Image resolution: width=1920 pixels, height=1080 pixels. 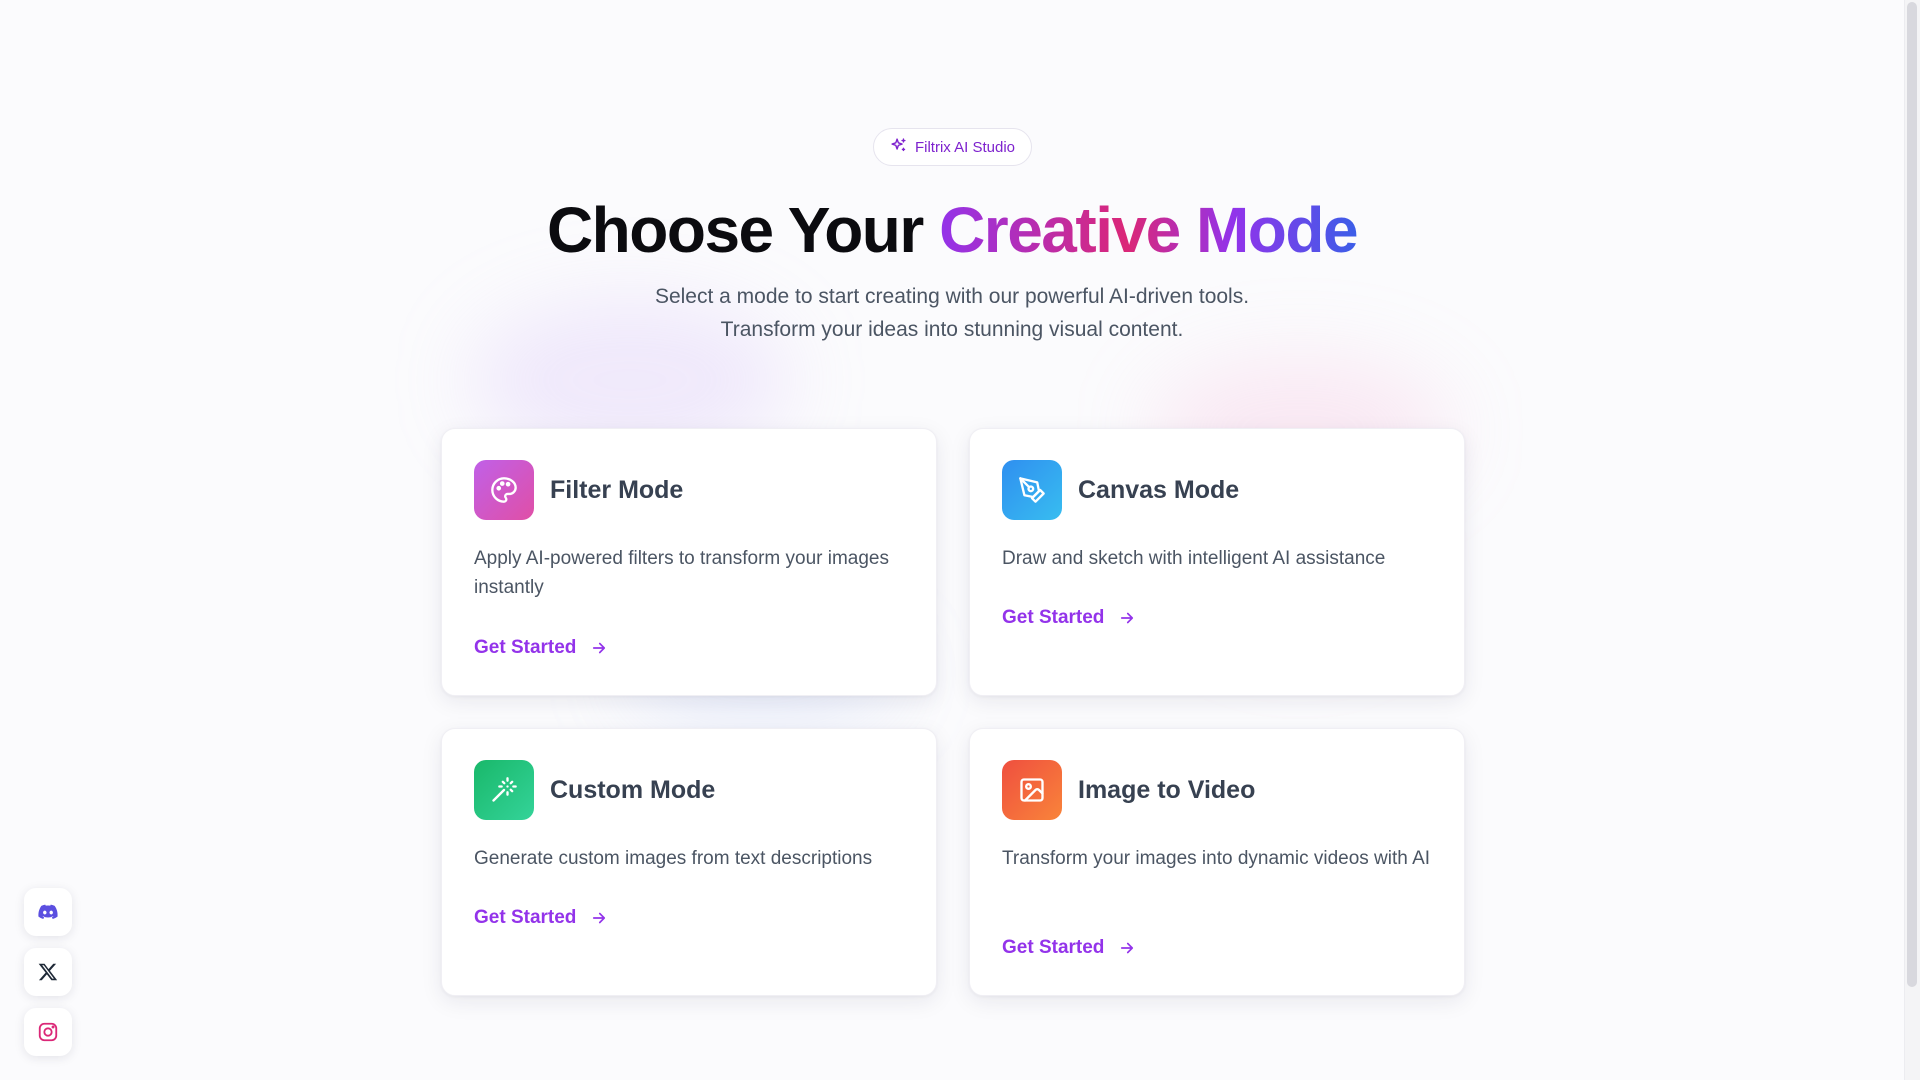 I want to click on sparkles-icon, so click(x=898, y=147).